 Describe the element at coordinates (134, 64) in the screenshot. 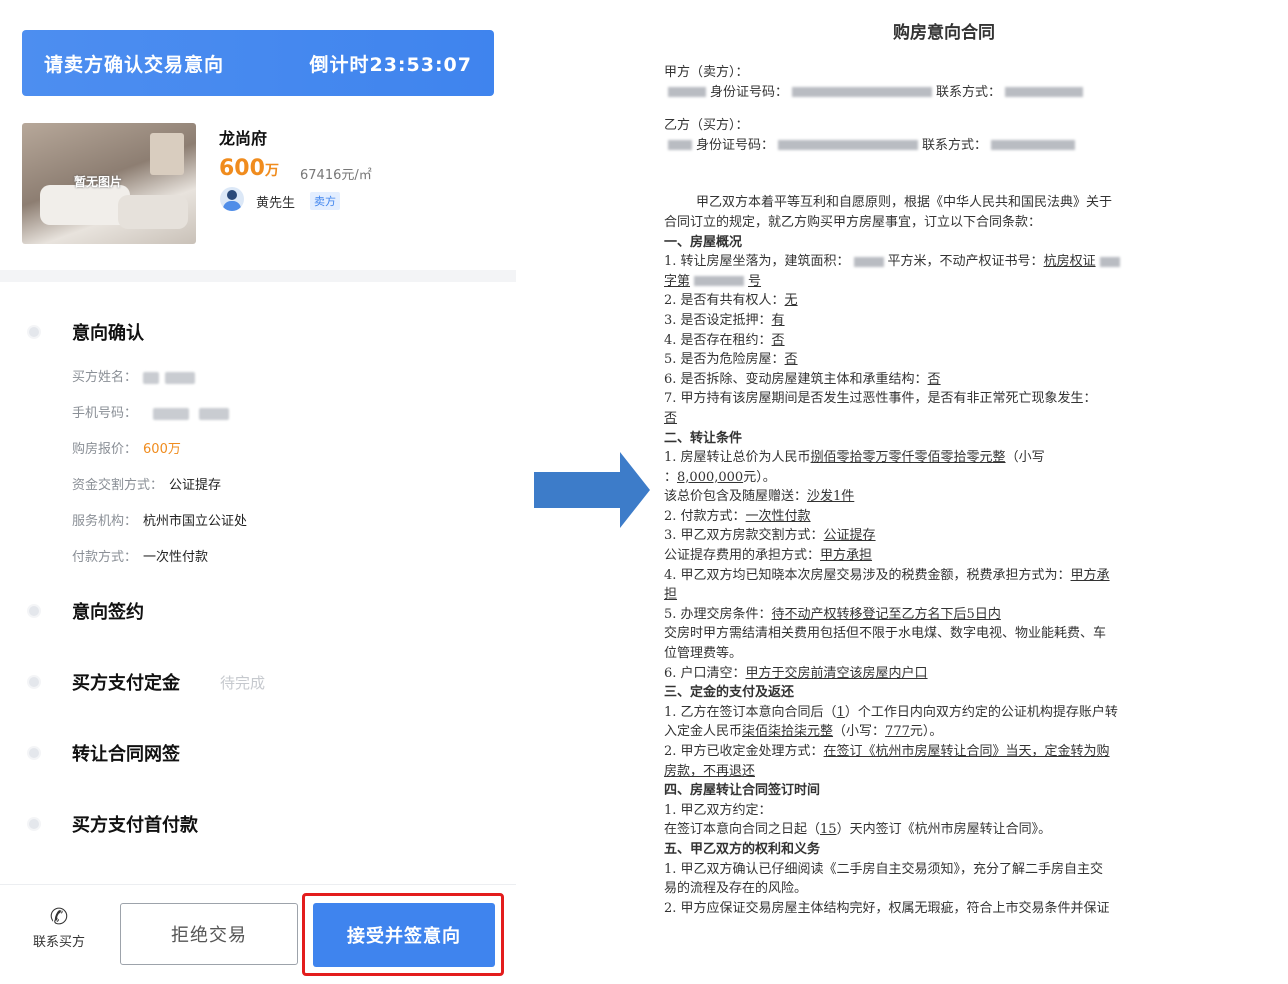

I see `banner-title: 请卖方确认交易意向` at that location.